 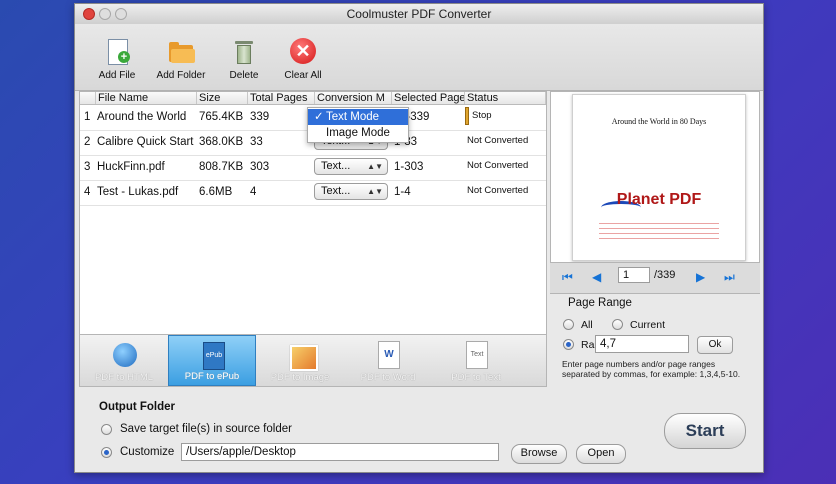 What do you see at coordinates (340, 452) in the screenshot?
I see `output-path-input: /Users/apple/Desktop` at bounding box center [340, 452].